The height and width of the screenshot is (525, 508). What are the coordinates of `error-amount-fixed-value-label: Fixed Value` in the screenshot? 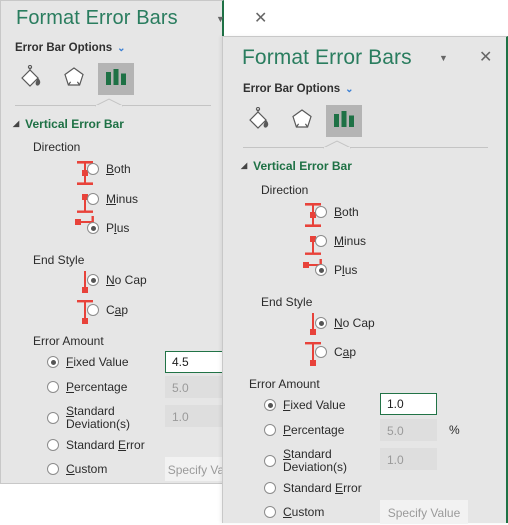 It's located at (314, 405).